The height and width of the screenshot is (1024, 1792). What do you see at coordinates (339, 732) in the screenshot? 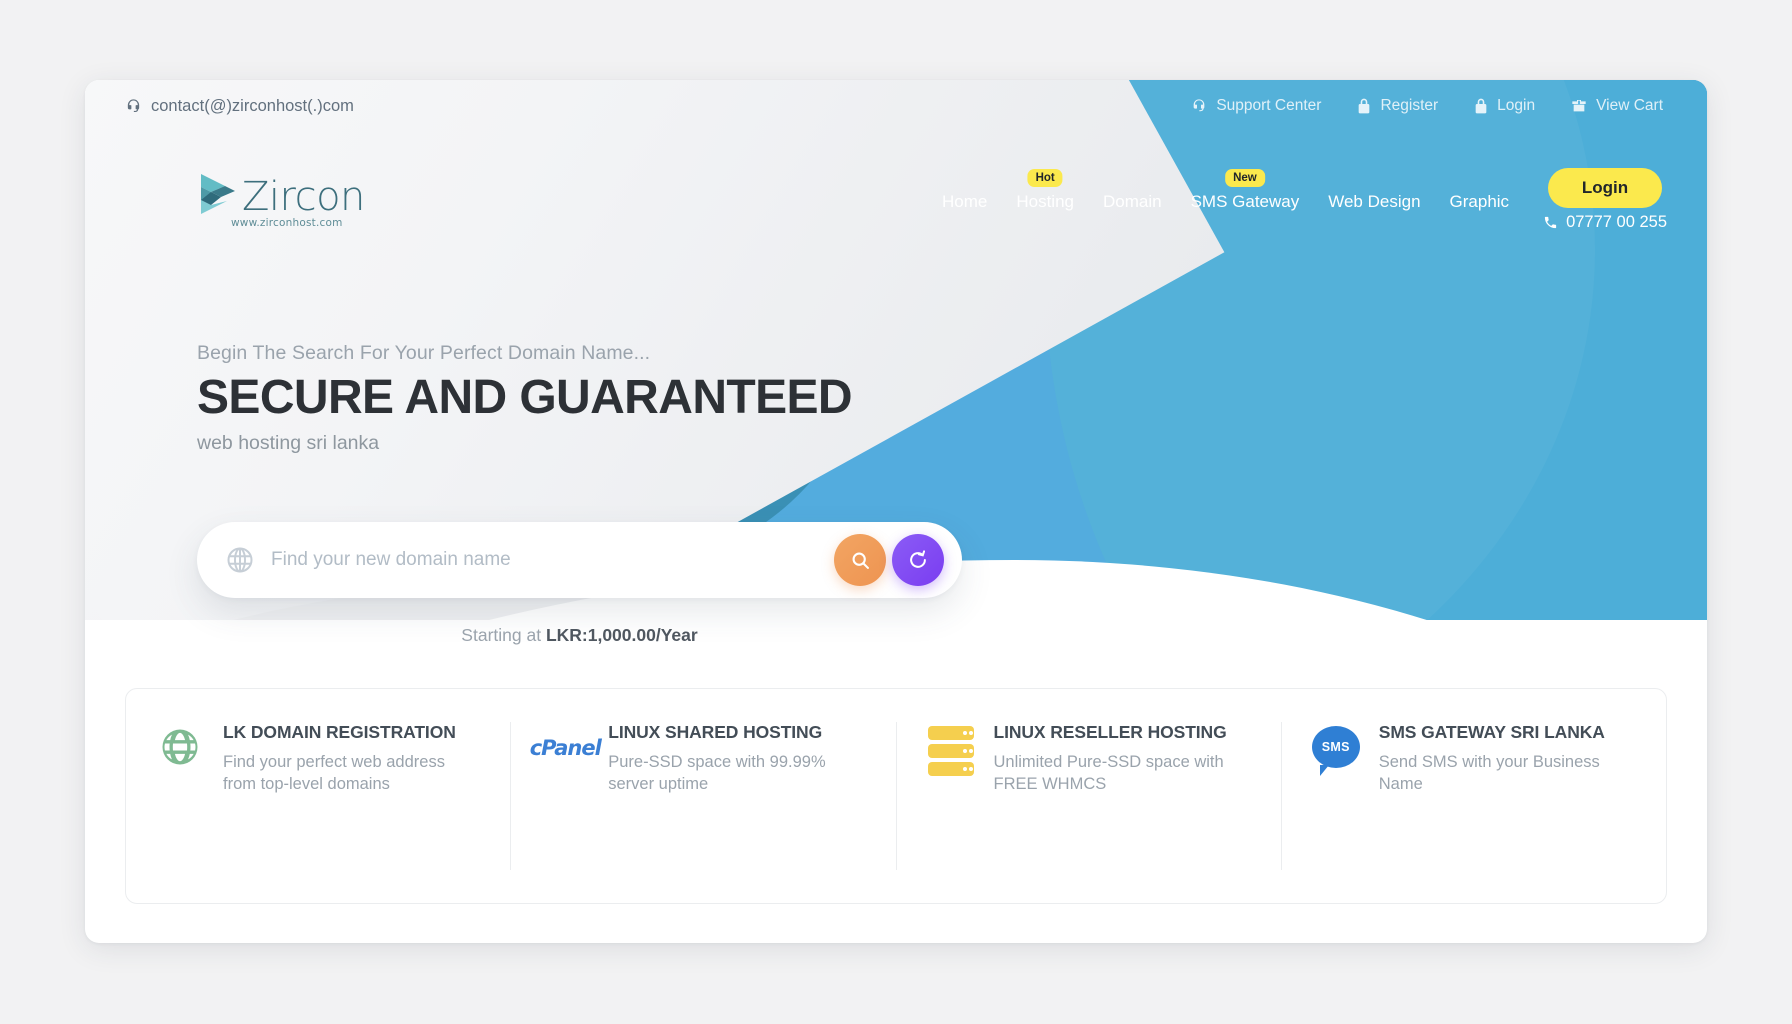
I see `feature-card-title: LK DOMAIN REGISTRATION` at bounding box center [339, 732].